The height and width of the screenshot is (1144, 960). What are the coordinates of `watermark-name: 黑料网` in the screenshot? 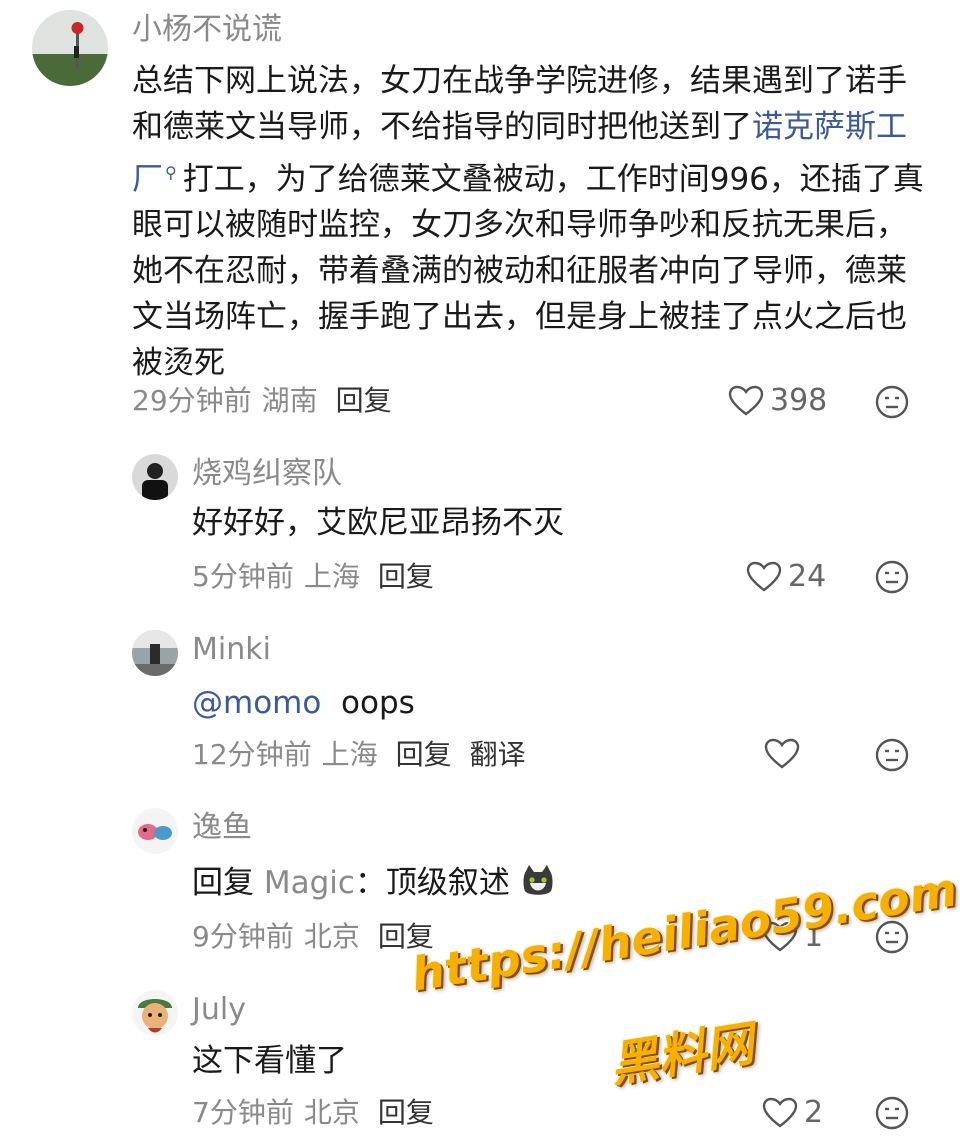 It's located at (682, 1054).